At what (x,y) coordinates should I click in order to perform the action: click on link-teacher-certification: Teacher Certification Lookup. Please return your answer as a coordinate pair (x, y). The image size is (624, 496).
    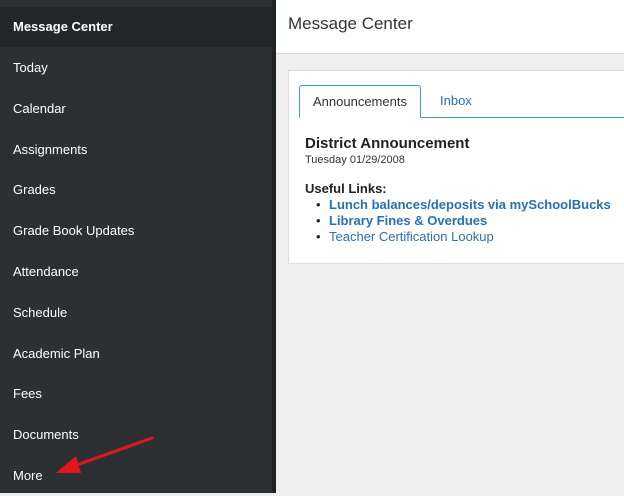
    Looking at the image, I should click on (411, 236).